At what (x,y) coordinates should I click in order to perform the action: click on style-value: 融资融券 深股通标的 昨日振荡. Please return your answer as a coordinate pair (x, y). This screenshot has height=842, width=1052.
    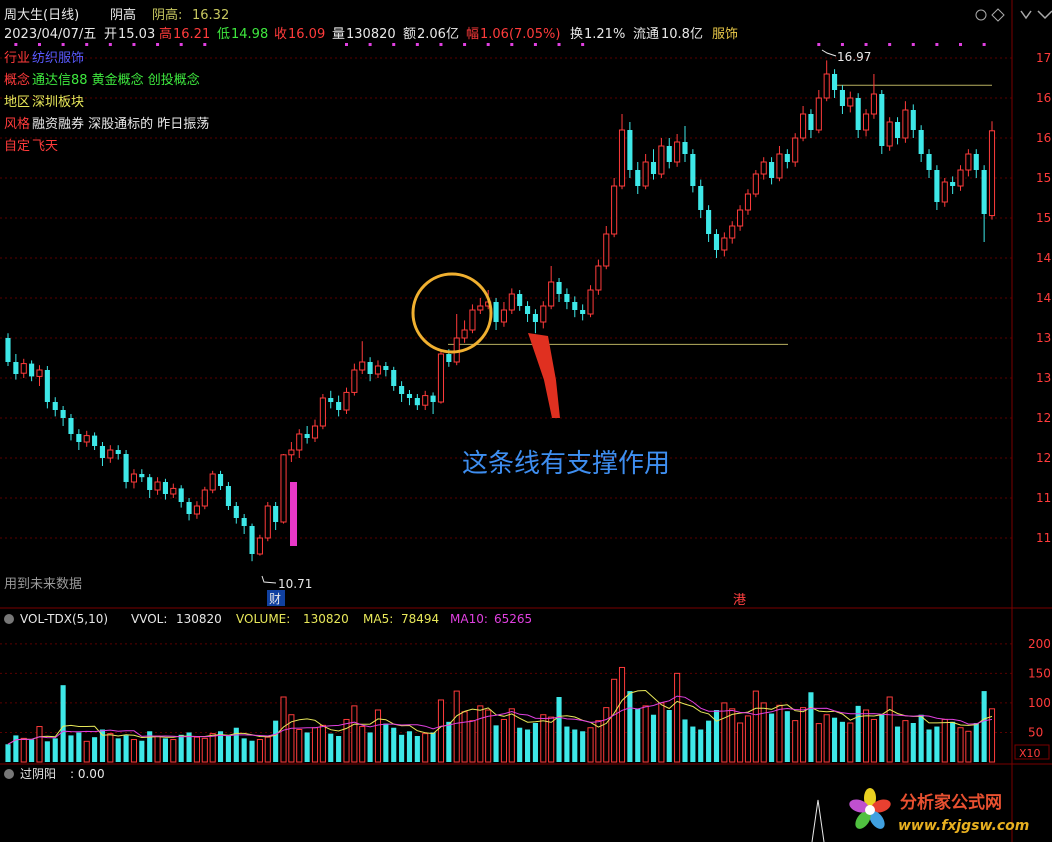
    Looking at the image, I should click on (120, 124).